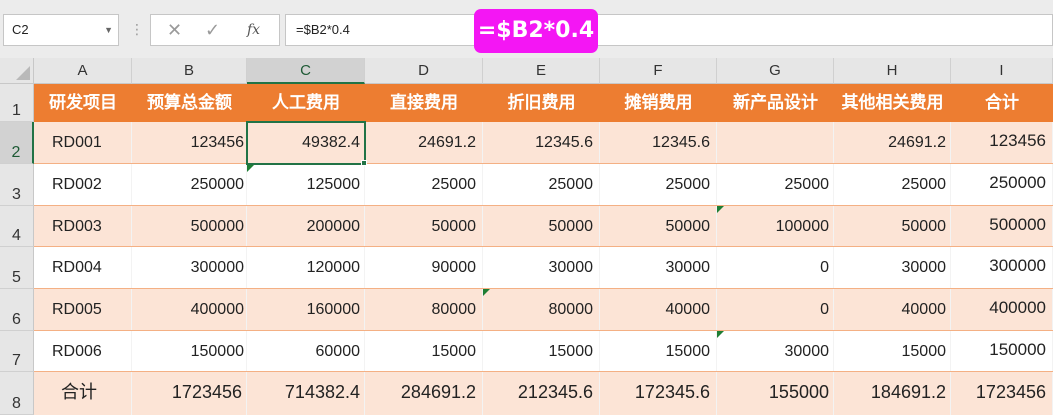 The height and width of the screenshot is (415, 1053). I want to click on total-cell: 150000, so click(1002, 351).